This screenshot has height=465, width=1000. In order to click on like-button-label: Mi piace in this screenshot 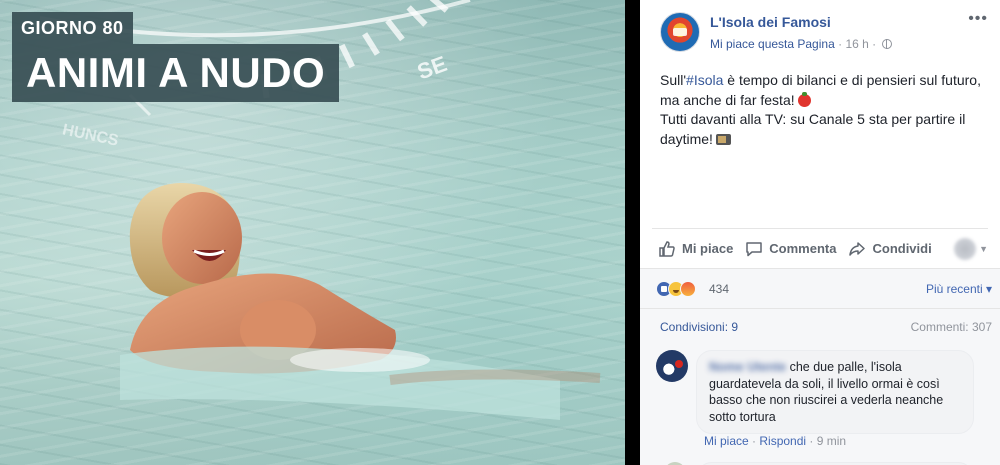, I will do `click(708, 248)`.